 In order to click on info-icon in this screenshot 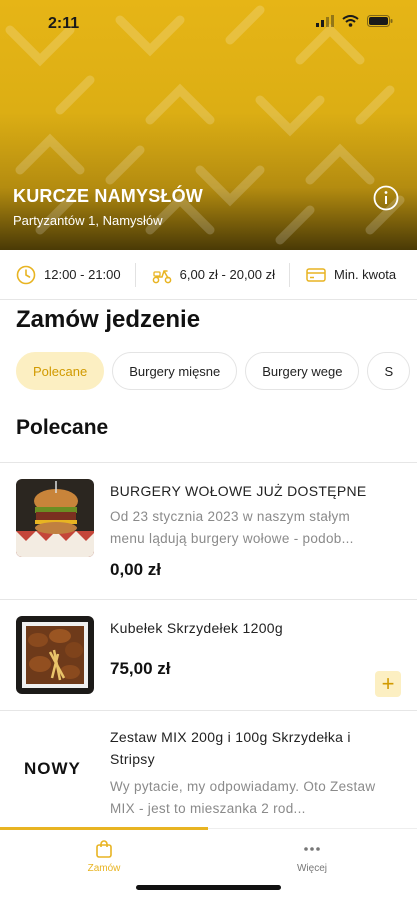, I will do `click(386, 198)`.